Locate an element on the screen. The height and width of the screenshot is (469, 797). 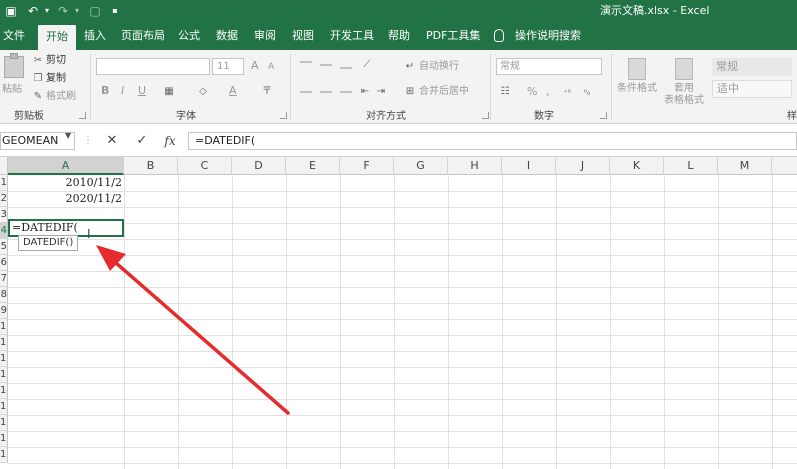
decrease-decimal-icon: ⁰₀ is located at coordinates (587, 93).